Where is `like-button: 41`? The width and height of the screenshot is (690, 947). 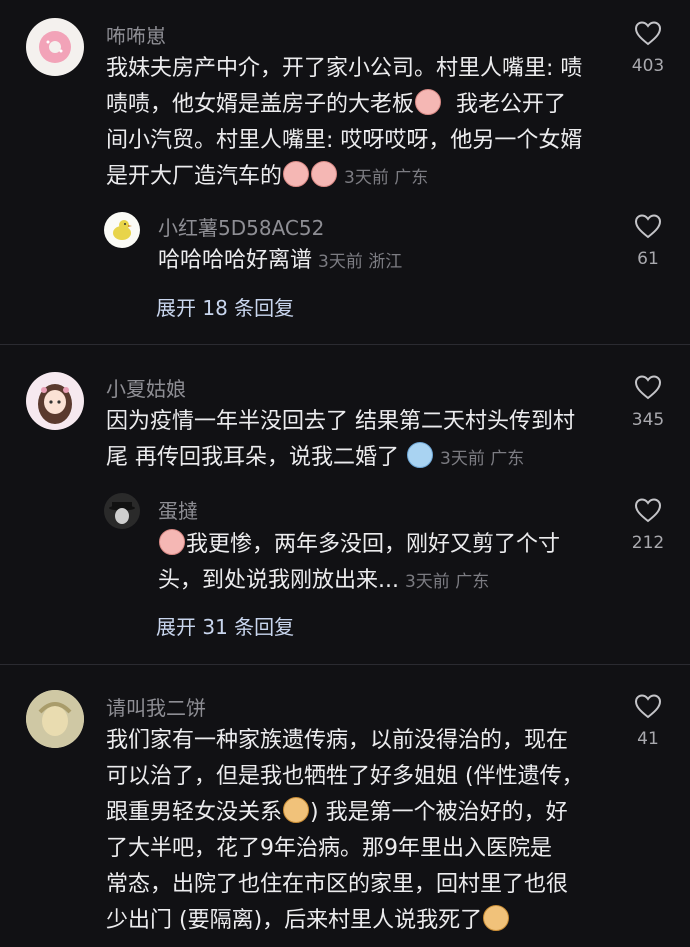 like-button: 41 is located at coordinates (648, 721).